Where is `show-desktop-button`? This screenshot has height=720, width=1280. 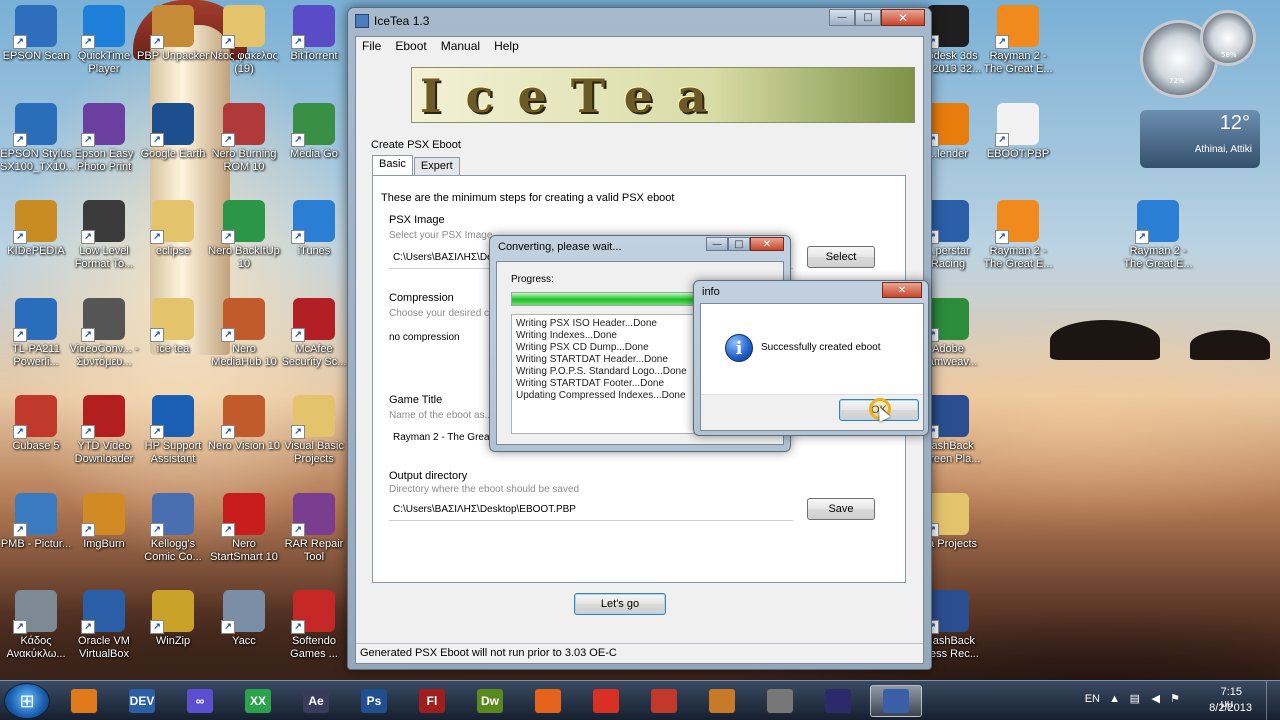
show-desktop-button is located at coordinates (1273, 700).